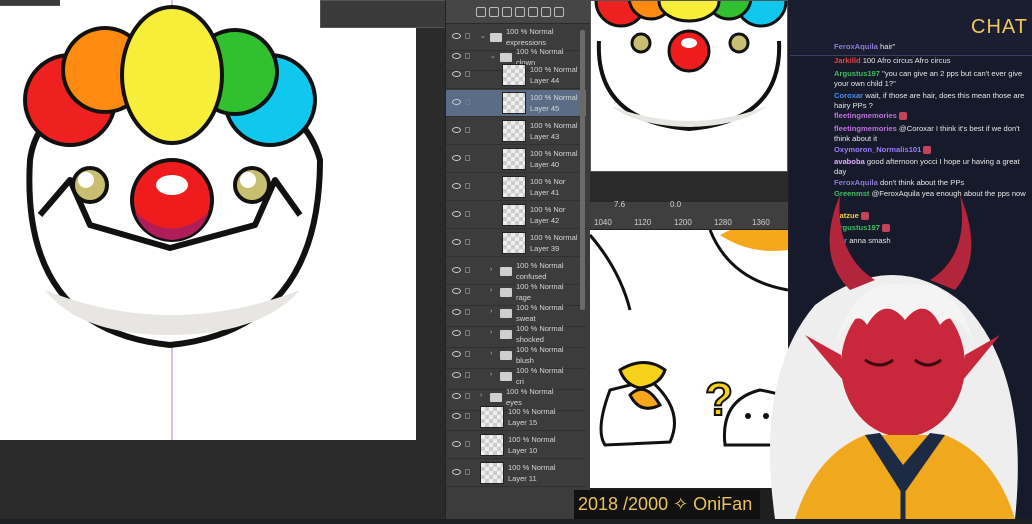  Describe the element at coordinates (516, 159) in the screenshot. I see `layer-row: 100 % Normal Layer 40` at that location.